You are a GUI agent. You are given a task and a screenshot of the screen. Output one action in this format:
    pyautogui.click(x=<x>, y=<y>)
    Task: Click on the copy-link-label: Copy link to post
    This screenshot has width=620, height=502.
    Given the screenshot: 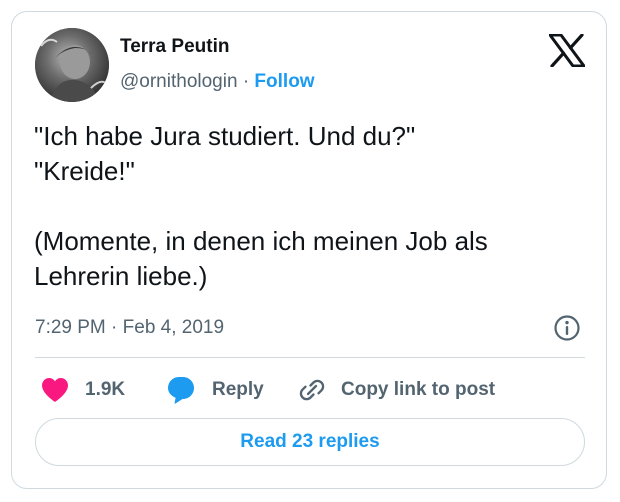 What is the action you would take?
    pyautogui.click(x=418, y=389)
    